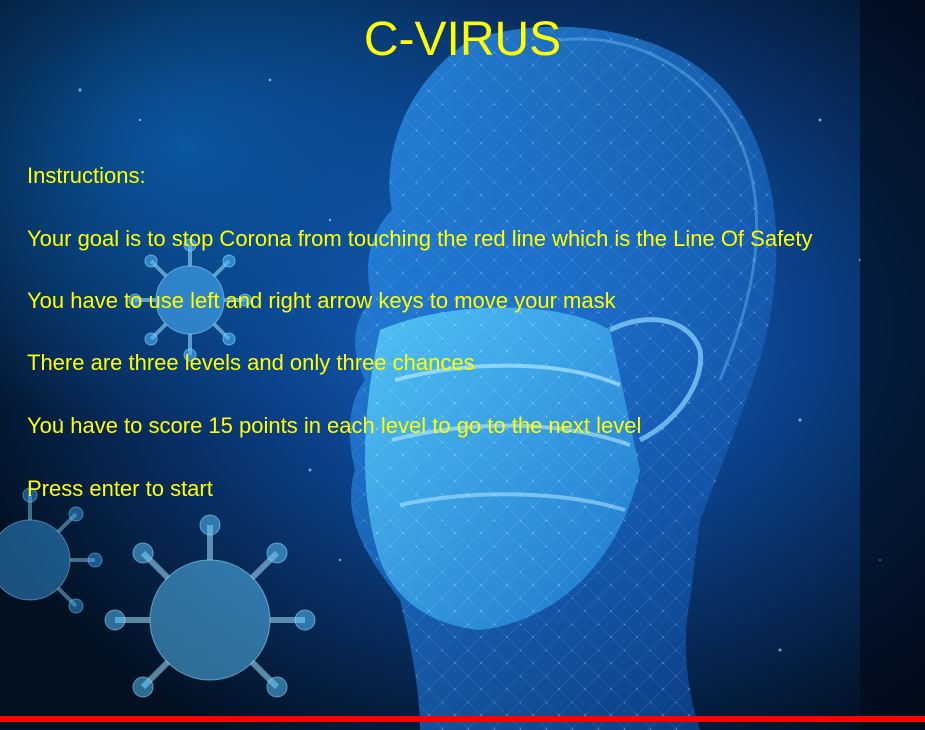 Image resolution: width=925 pixels, height=730 pixels. I want to click on instructions-heading: Instructions:, so click(86, 175).